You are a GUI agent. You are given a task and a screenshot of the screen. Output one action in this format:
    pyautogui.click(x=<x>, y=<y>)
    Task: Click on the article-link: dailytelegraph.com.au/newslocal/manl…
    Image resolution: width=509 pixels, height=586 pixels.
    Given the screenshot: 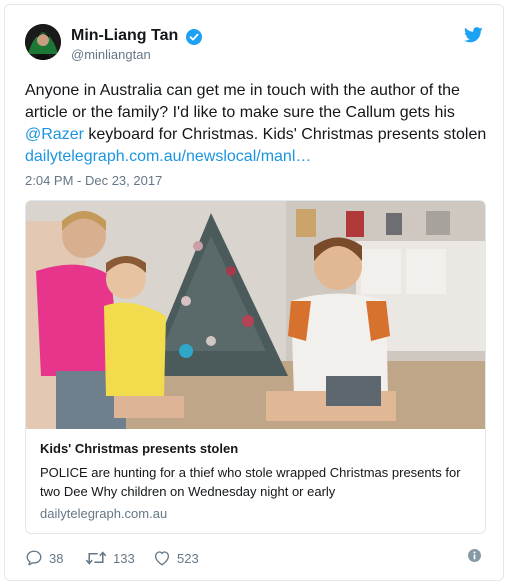 What is the action you would take?
    pyautogui.click(x=168, y=156)
    